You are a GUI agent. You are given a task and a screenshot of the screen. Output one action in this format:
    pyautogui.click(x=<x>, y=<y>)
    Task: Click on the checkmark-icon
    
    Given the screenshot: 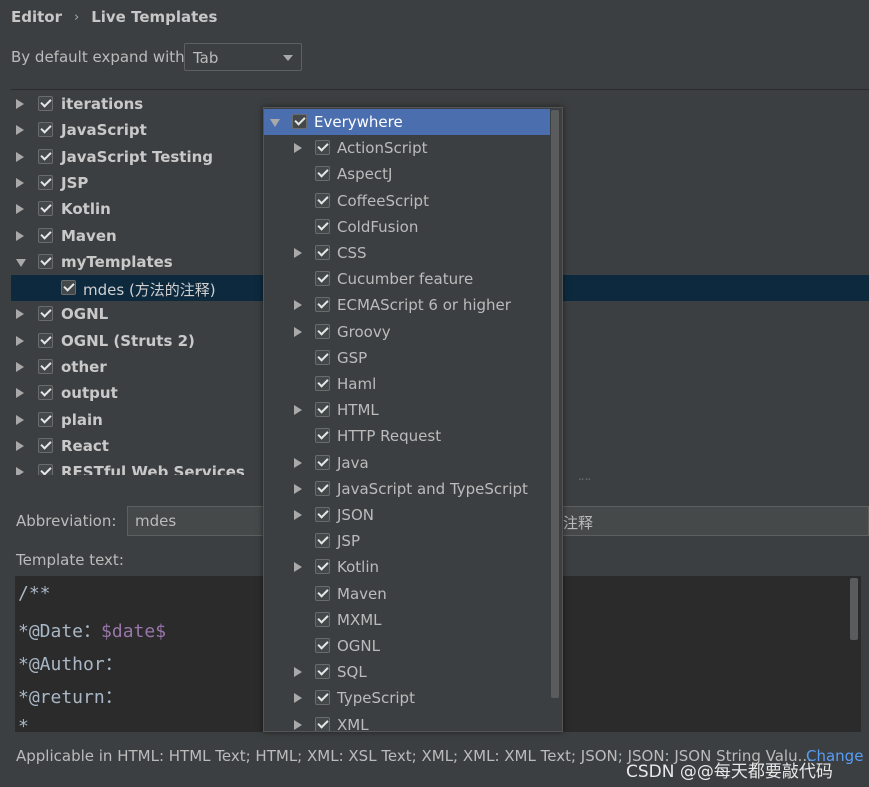 What is the action you would take?
    pyautogui.click(x=323, y=303)
    